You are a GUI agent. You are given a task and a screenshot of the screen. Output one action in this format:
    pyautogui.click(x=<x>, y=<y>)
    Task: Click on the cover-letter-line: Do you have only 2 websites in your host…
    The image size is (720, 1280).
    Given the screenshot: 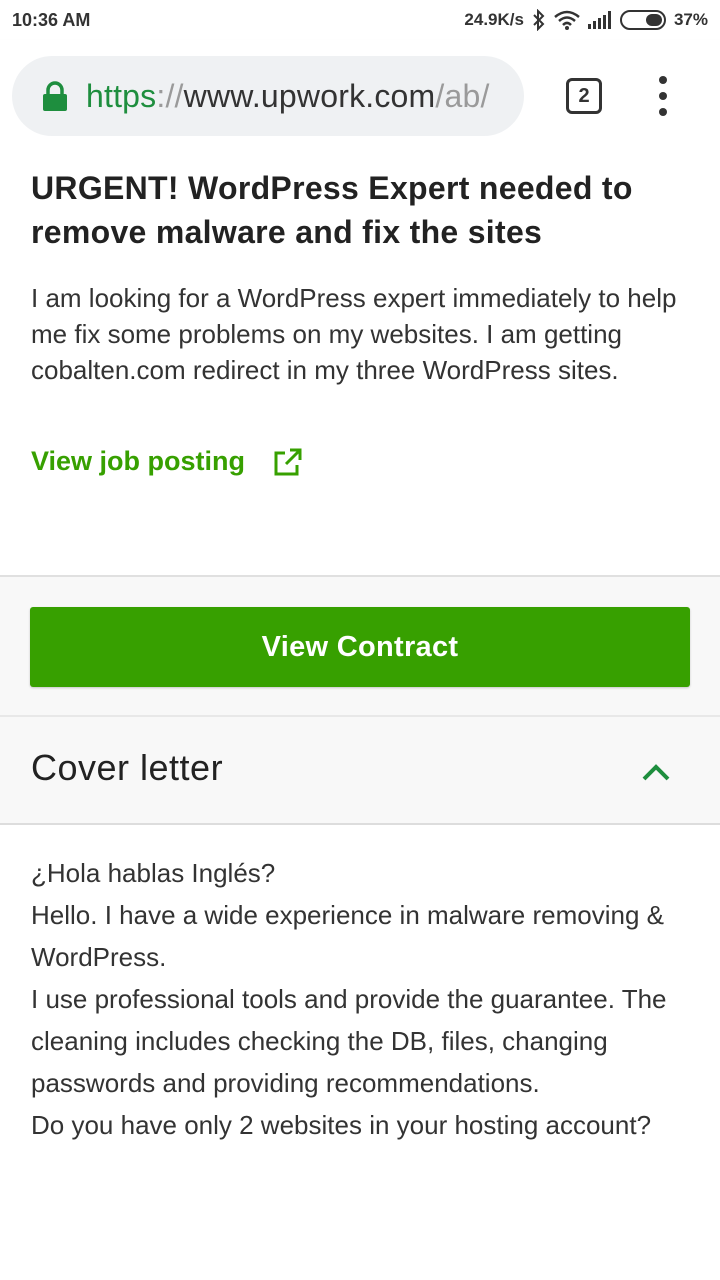 What is the action you would take?
    pyautogui.click(x=341, y=1125)
    